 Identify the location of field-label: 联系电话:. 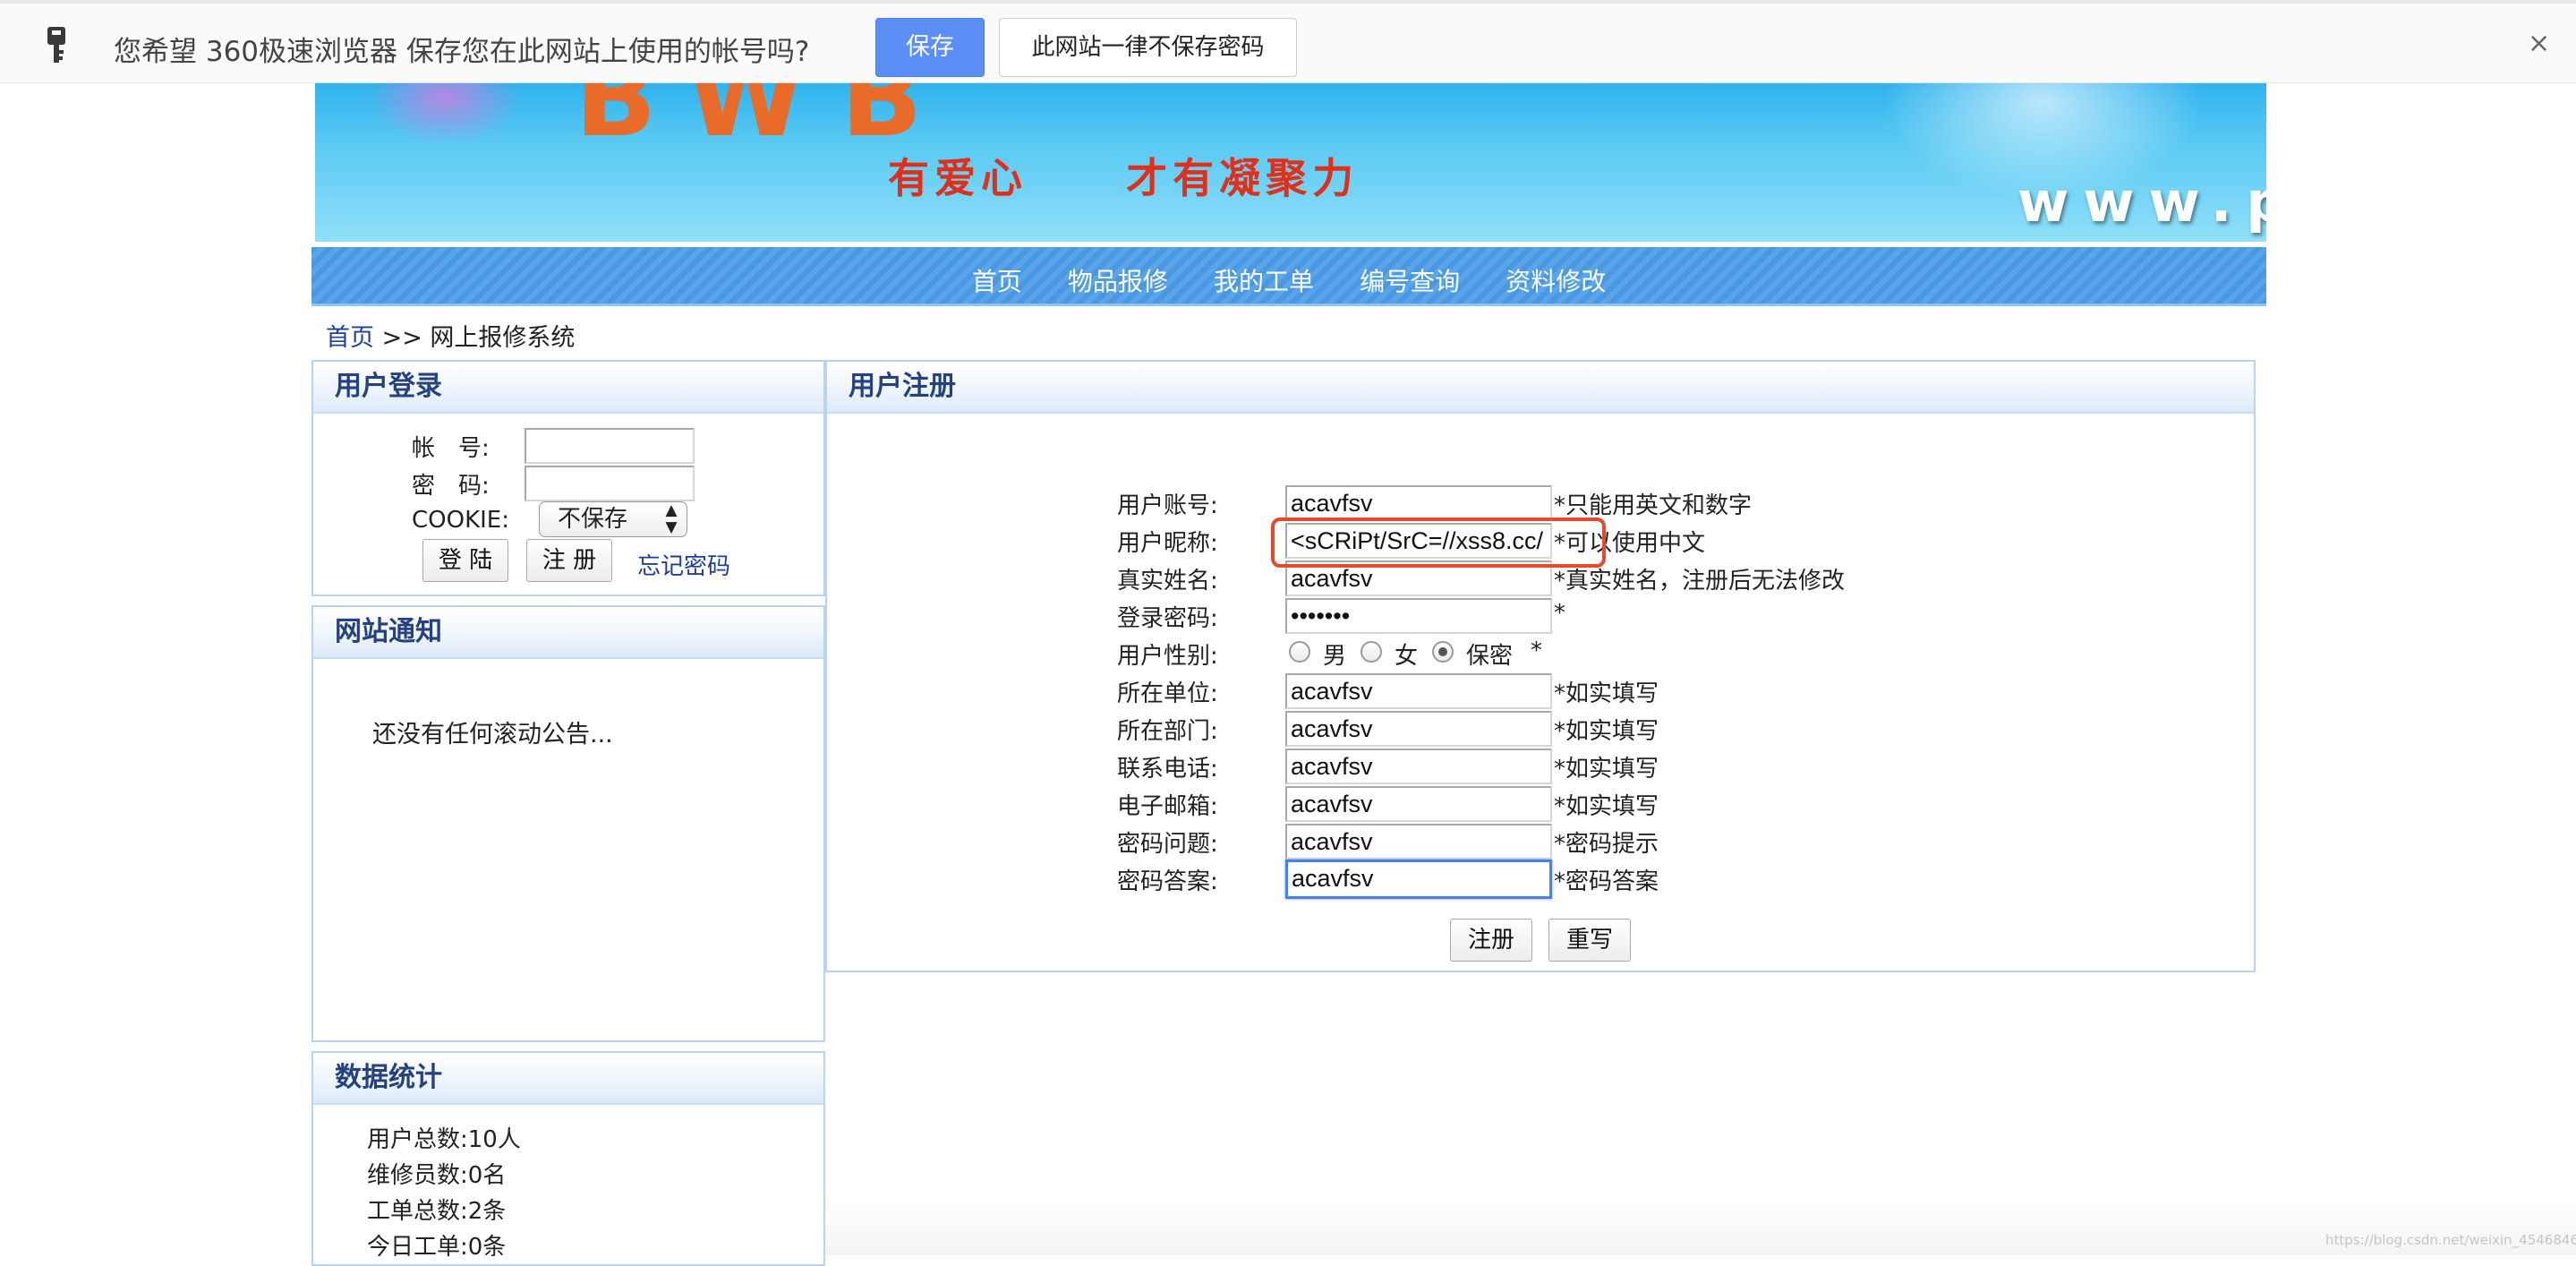
(1167, 769).